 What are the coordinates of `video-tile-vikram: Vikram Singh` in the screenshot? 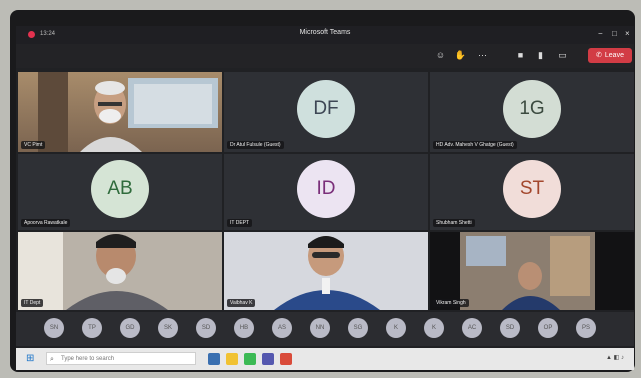 It's located at (532, 271).